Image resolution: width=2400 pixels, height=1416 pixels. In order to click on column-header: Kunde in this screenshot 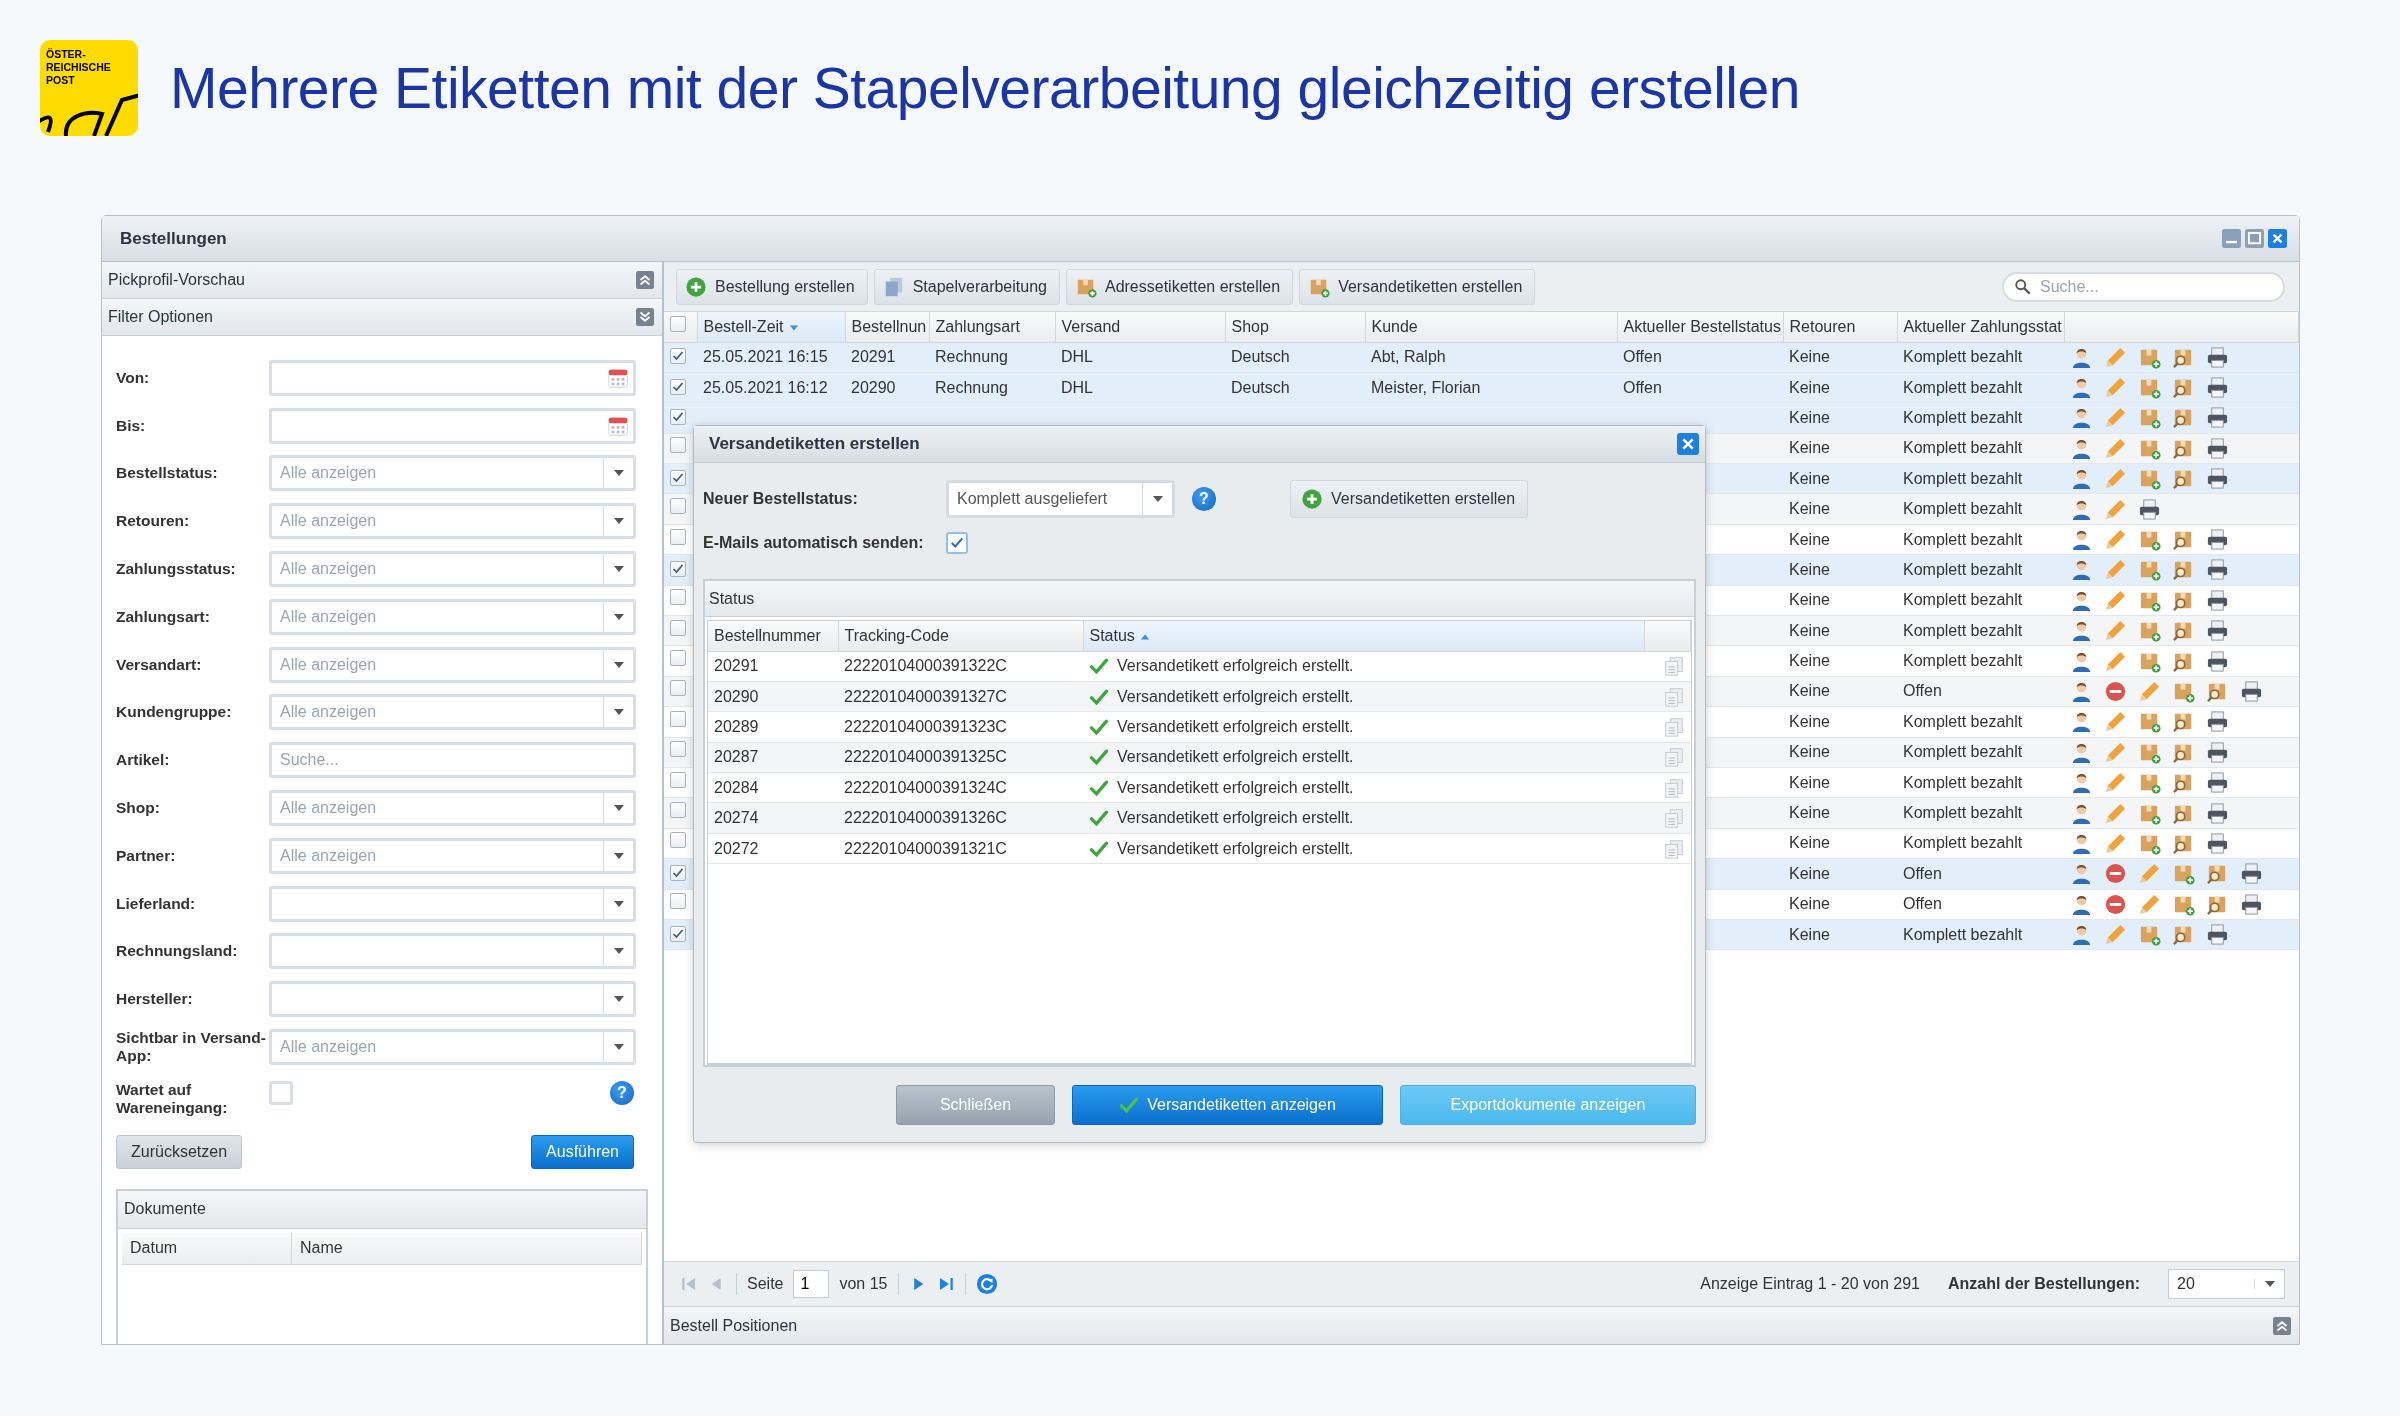, I will do `click(1394, 326)`.